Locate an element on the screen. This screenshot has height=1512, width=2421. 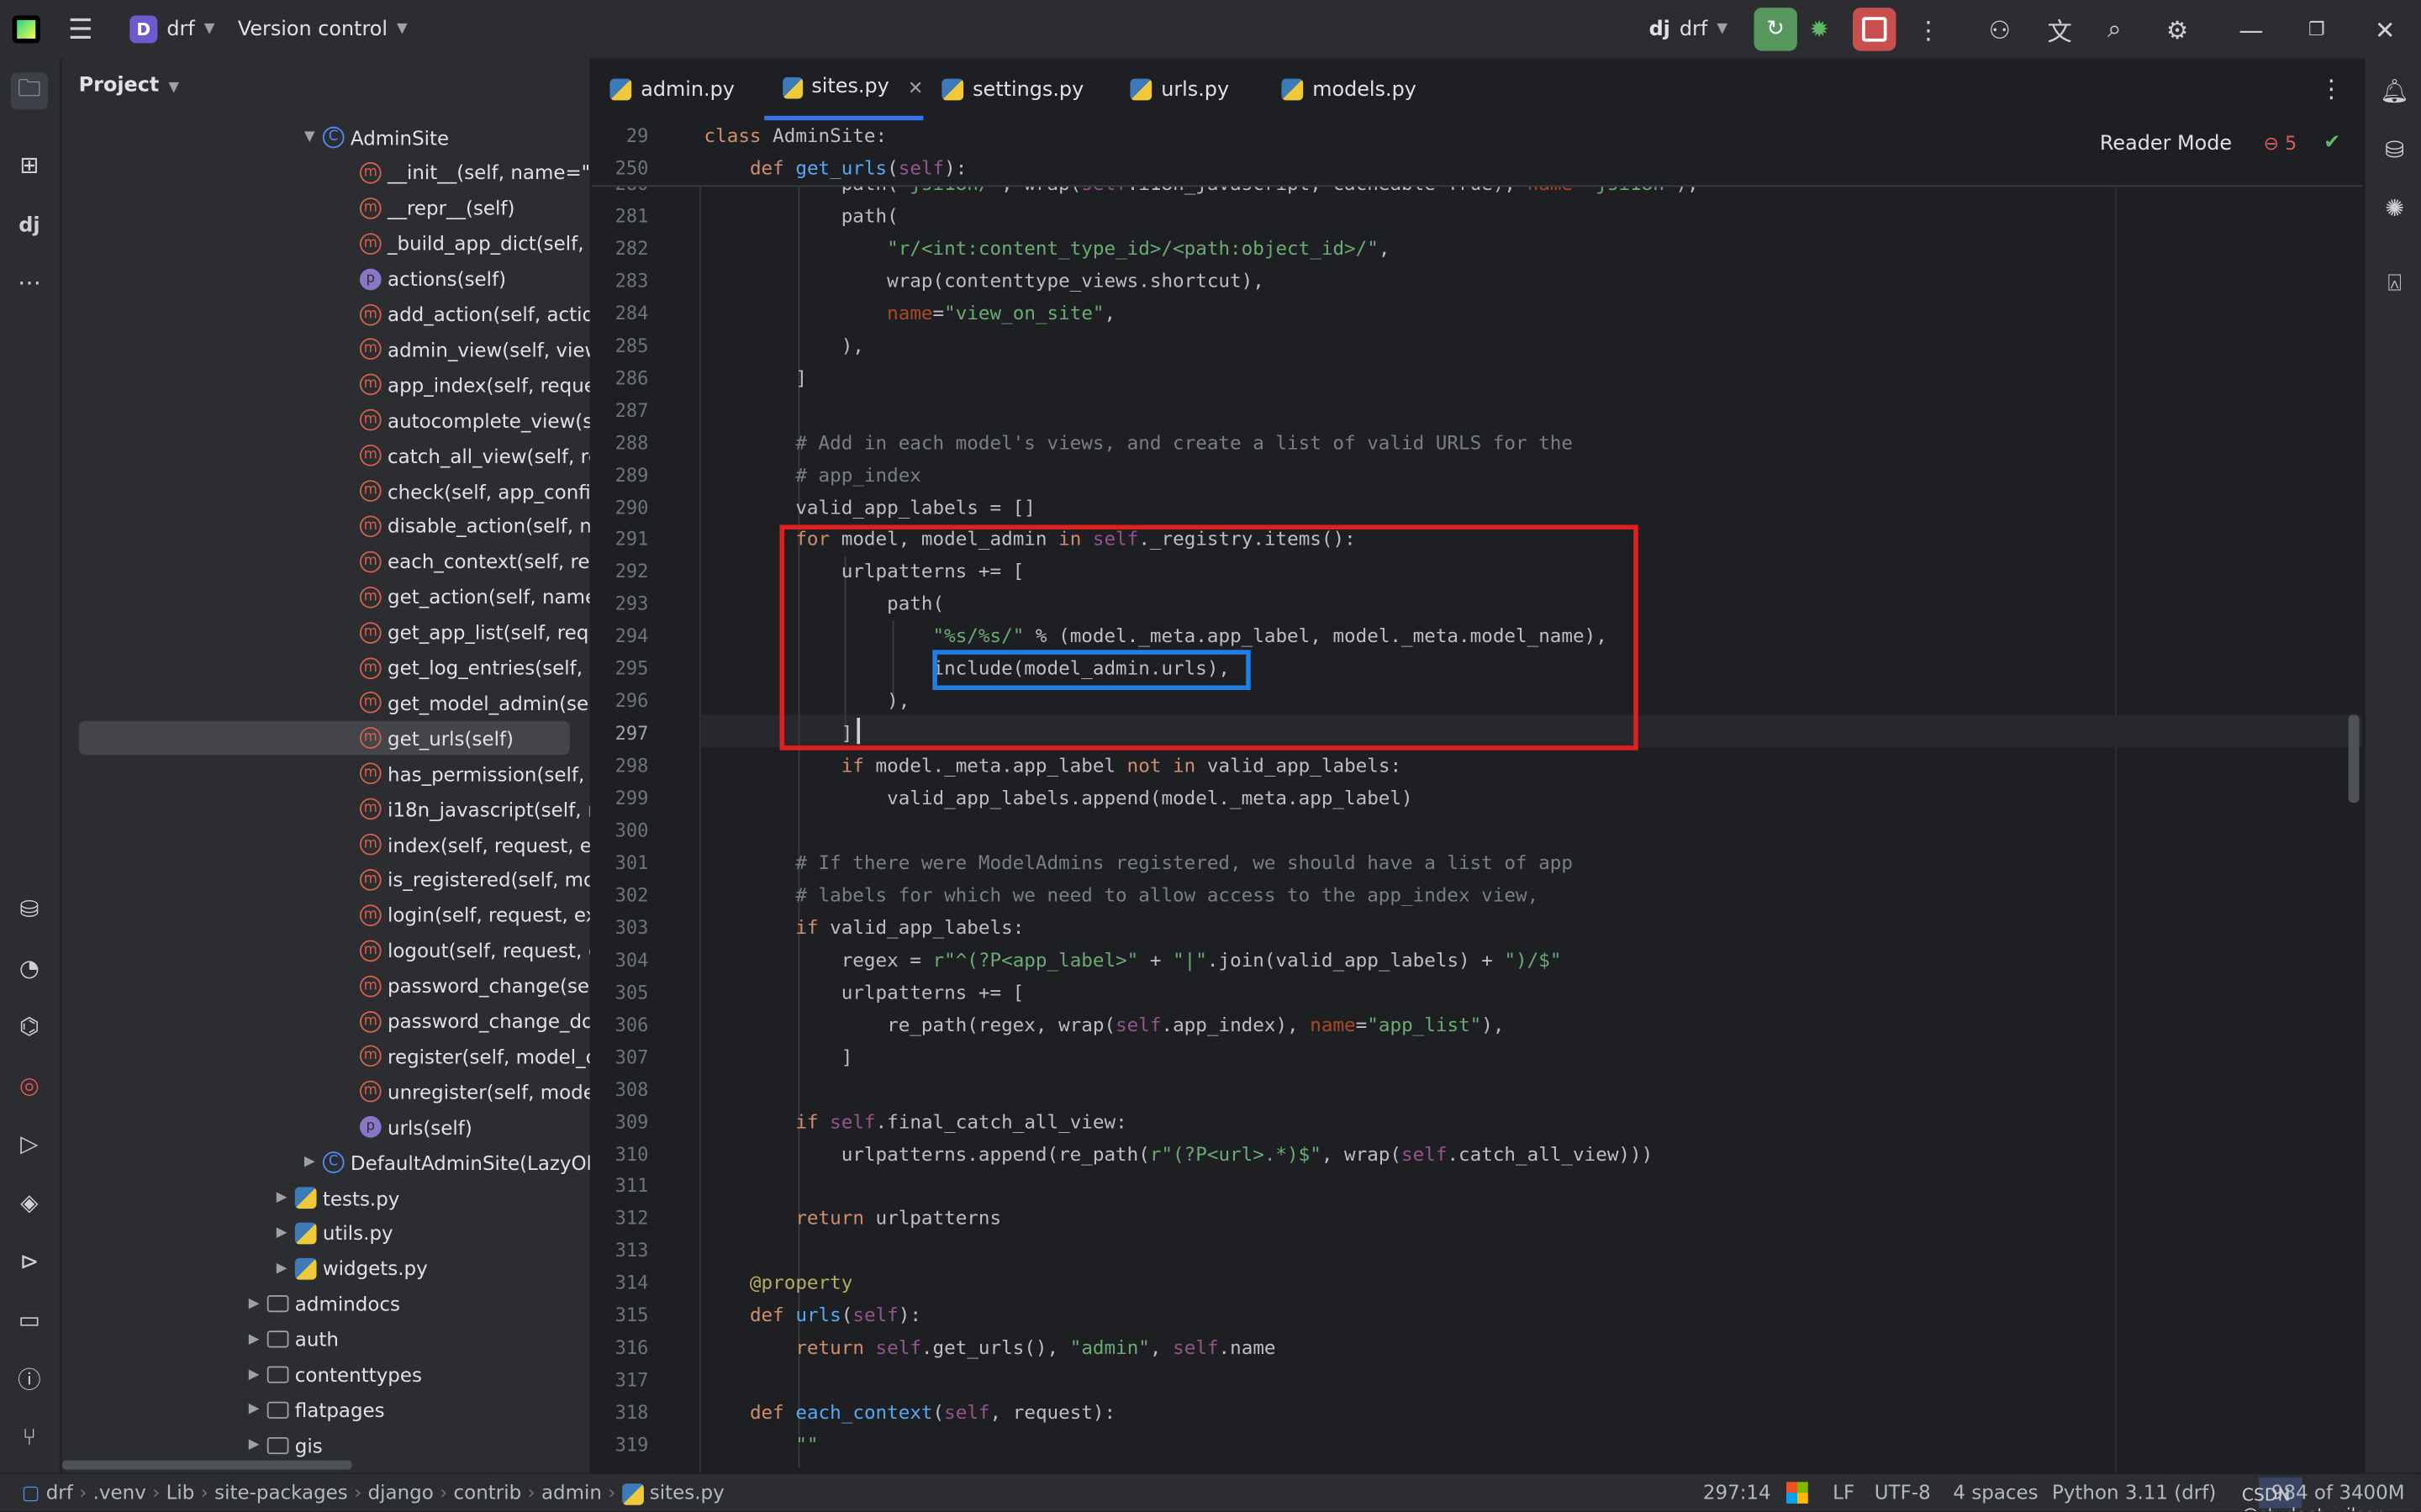
line-number: 304 is located at coordinates (620, 960).